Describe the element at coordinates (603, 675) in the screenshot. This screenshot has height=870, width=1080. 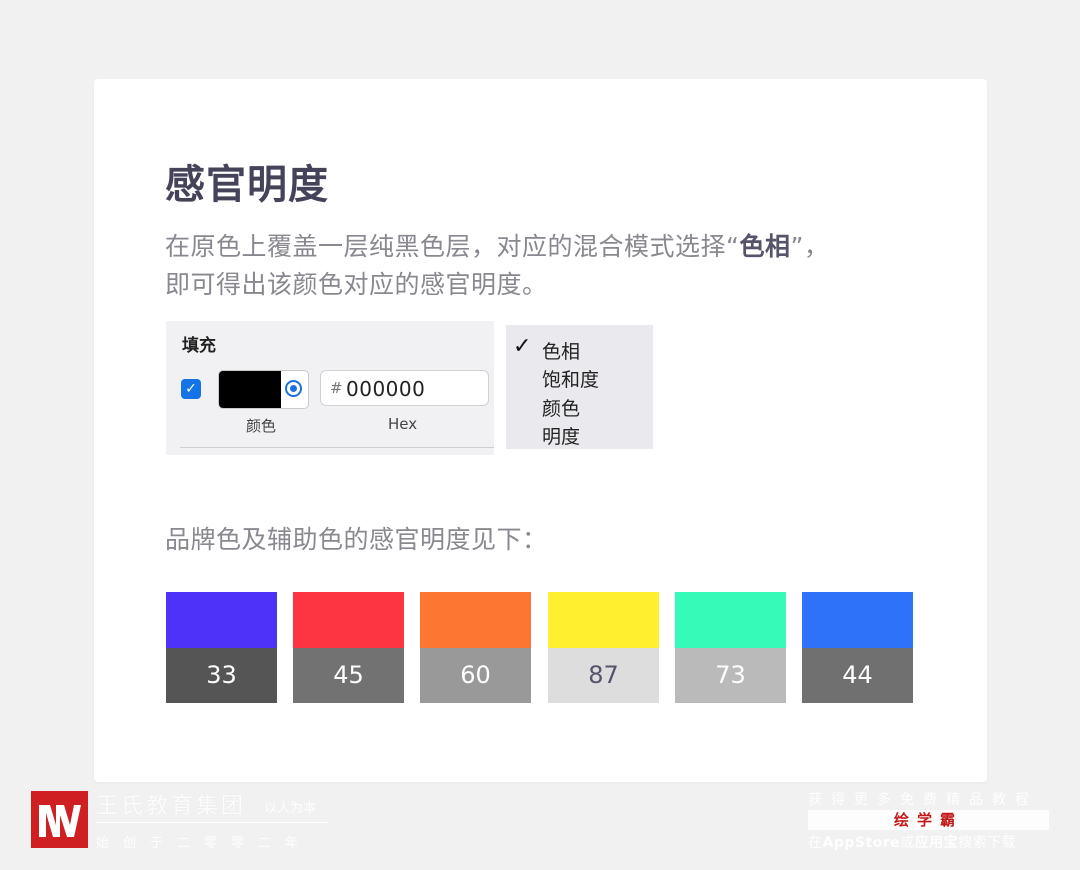
I see `lightness-value: 87` at that location.